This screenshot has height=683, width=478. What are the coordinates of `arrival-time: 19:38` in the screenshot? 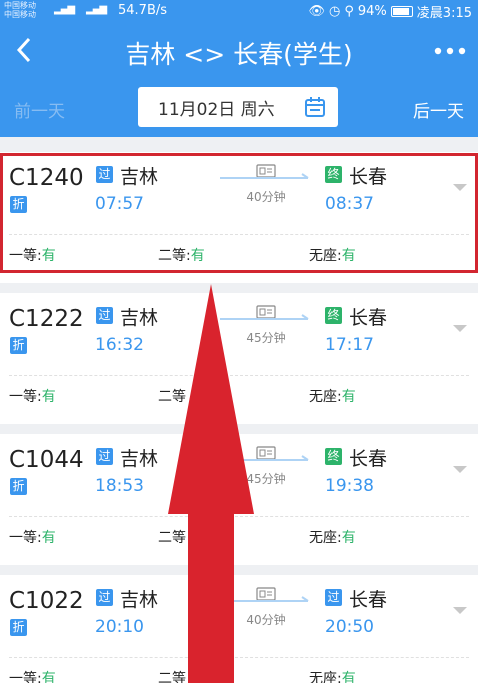 It's located at (349, 486).